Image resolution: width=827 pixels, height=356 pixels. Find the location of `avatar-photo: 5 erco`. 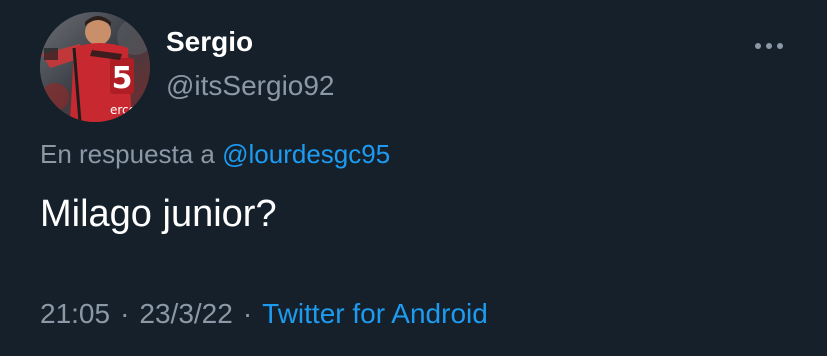

avatar-photo: 5 erco is located at coordinates (95, 67).